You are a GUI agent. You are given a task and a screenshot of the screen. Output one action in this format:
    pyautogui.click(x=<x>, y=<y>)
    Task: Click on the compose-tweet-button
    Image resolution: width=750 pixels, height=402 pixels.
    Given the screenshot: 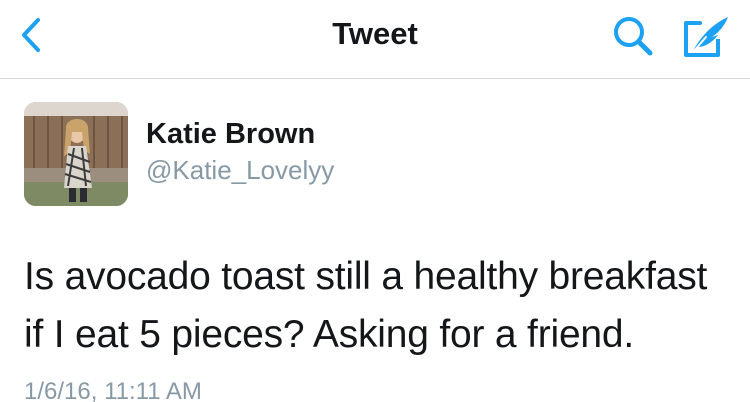 What is the action you would take?
    pyautogui.click(x=707, y=36)
    